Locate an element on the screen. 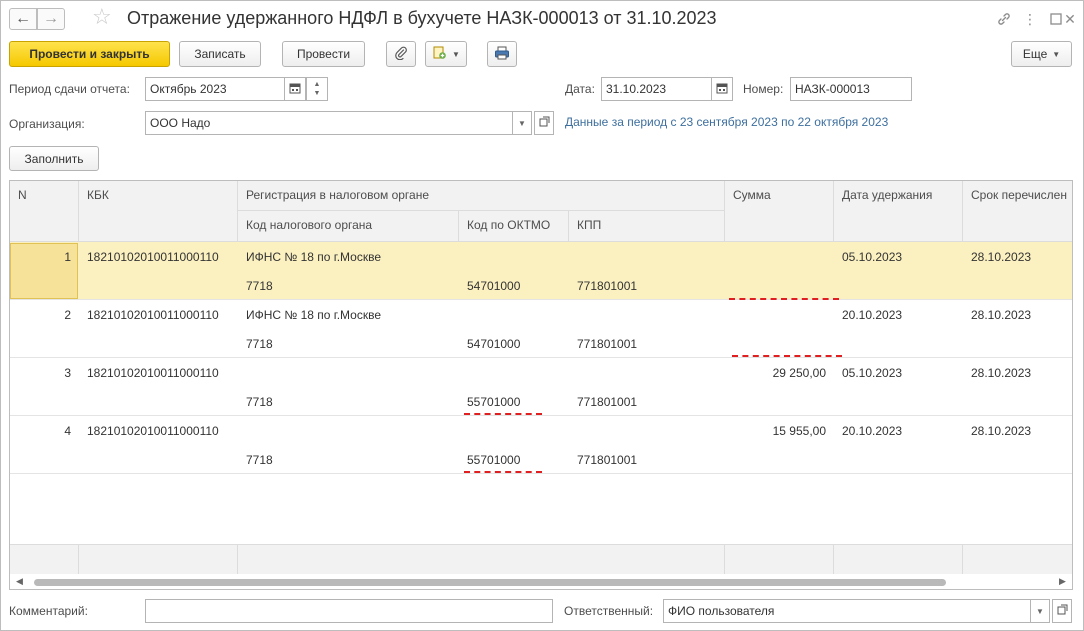 This screenshot has height=631, width=1084. header-kpp: КПП is located at coordinates (647, 226).